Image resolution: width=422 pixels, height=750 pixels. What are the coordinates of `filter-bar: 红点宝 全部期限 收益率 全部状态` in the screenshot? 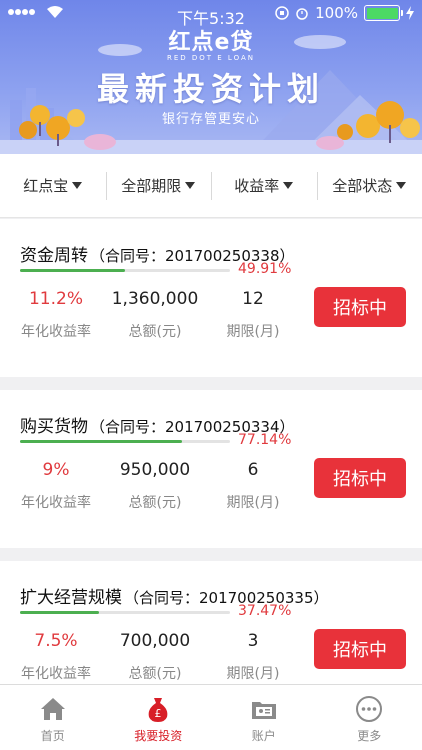 It's located at (211, 186).